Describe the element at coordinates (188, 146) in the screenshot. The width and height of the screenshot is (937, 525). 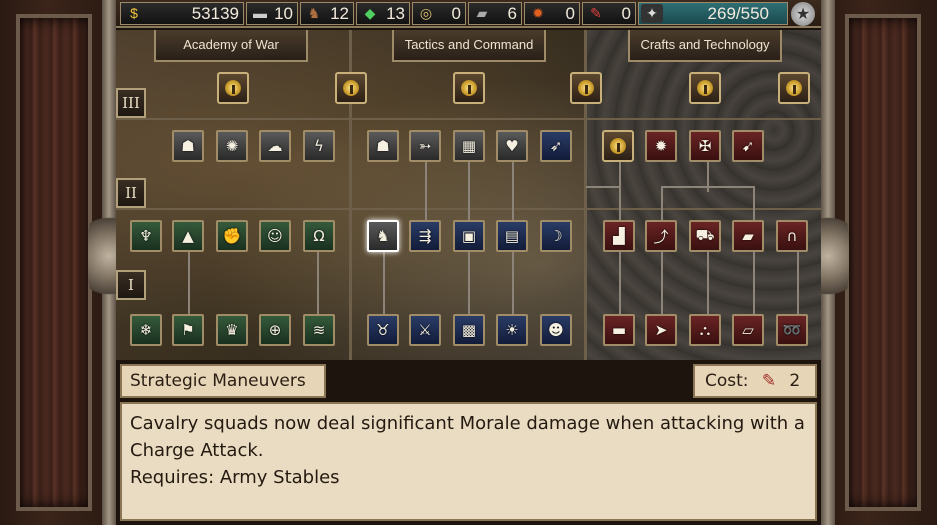
I see `knight-helmet-icon: ☗` at that location.